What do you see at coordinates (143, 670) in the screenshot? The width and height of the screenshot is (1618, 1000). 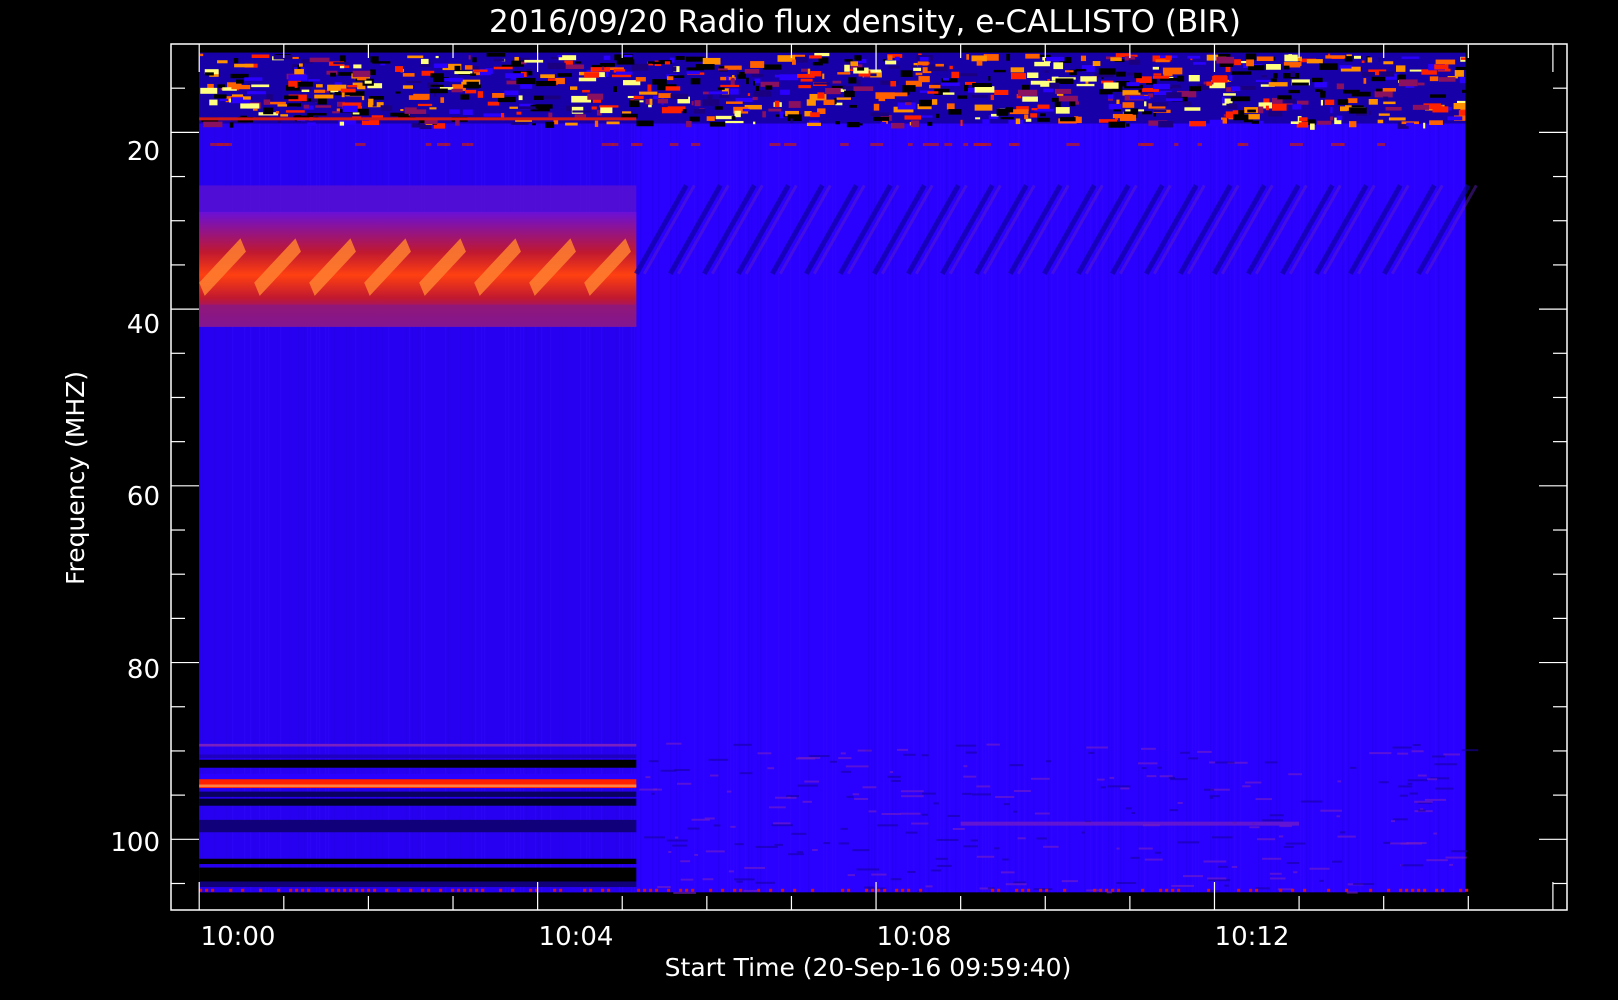 I see `y-tick-label-80: 80` at bounding box center [143, 670].